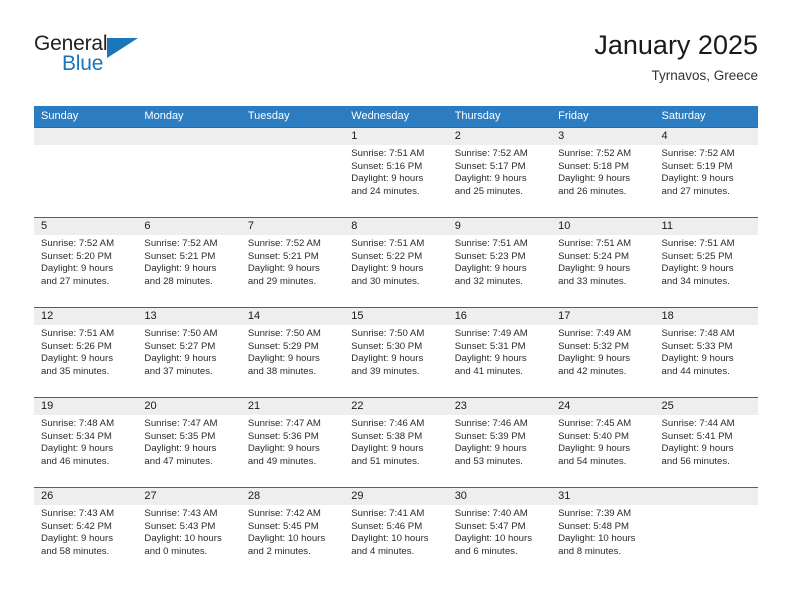  Describe the element at coordinates (697, 166) in the screenshot. I see `sunset-text: Sunset: 5:19 PM` at that location.